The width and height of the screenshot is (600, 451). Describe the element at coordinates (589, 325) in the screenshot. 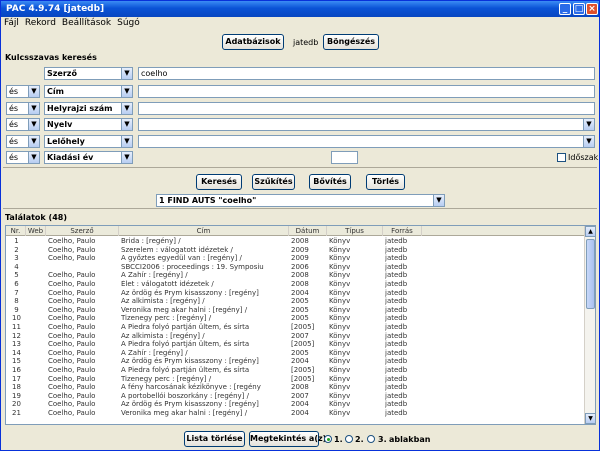

I see `vertical-scrollbar: ▲ ▼` at that location.